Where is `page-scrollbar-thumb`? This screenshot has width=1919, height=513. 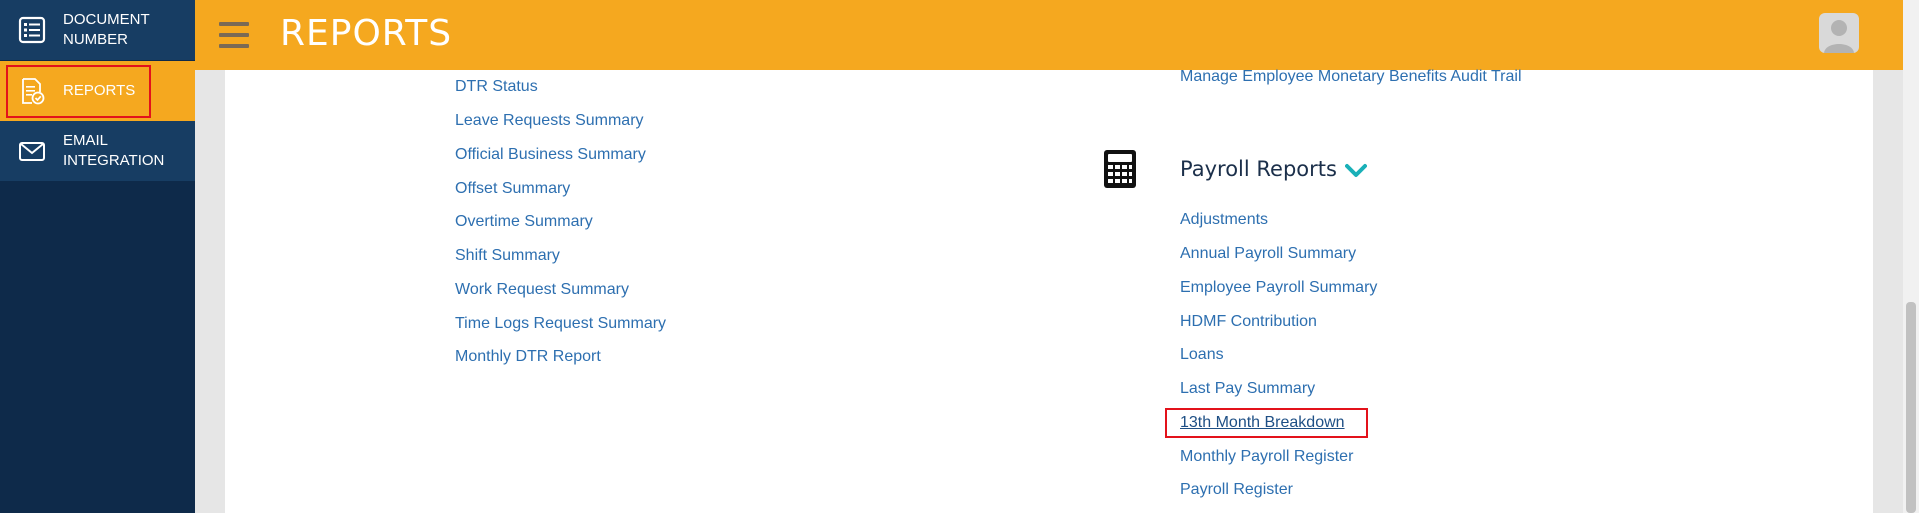 page-scrollbar-thumb is located at coordinates (1911, 407).